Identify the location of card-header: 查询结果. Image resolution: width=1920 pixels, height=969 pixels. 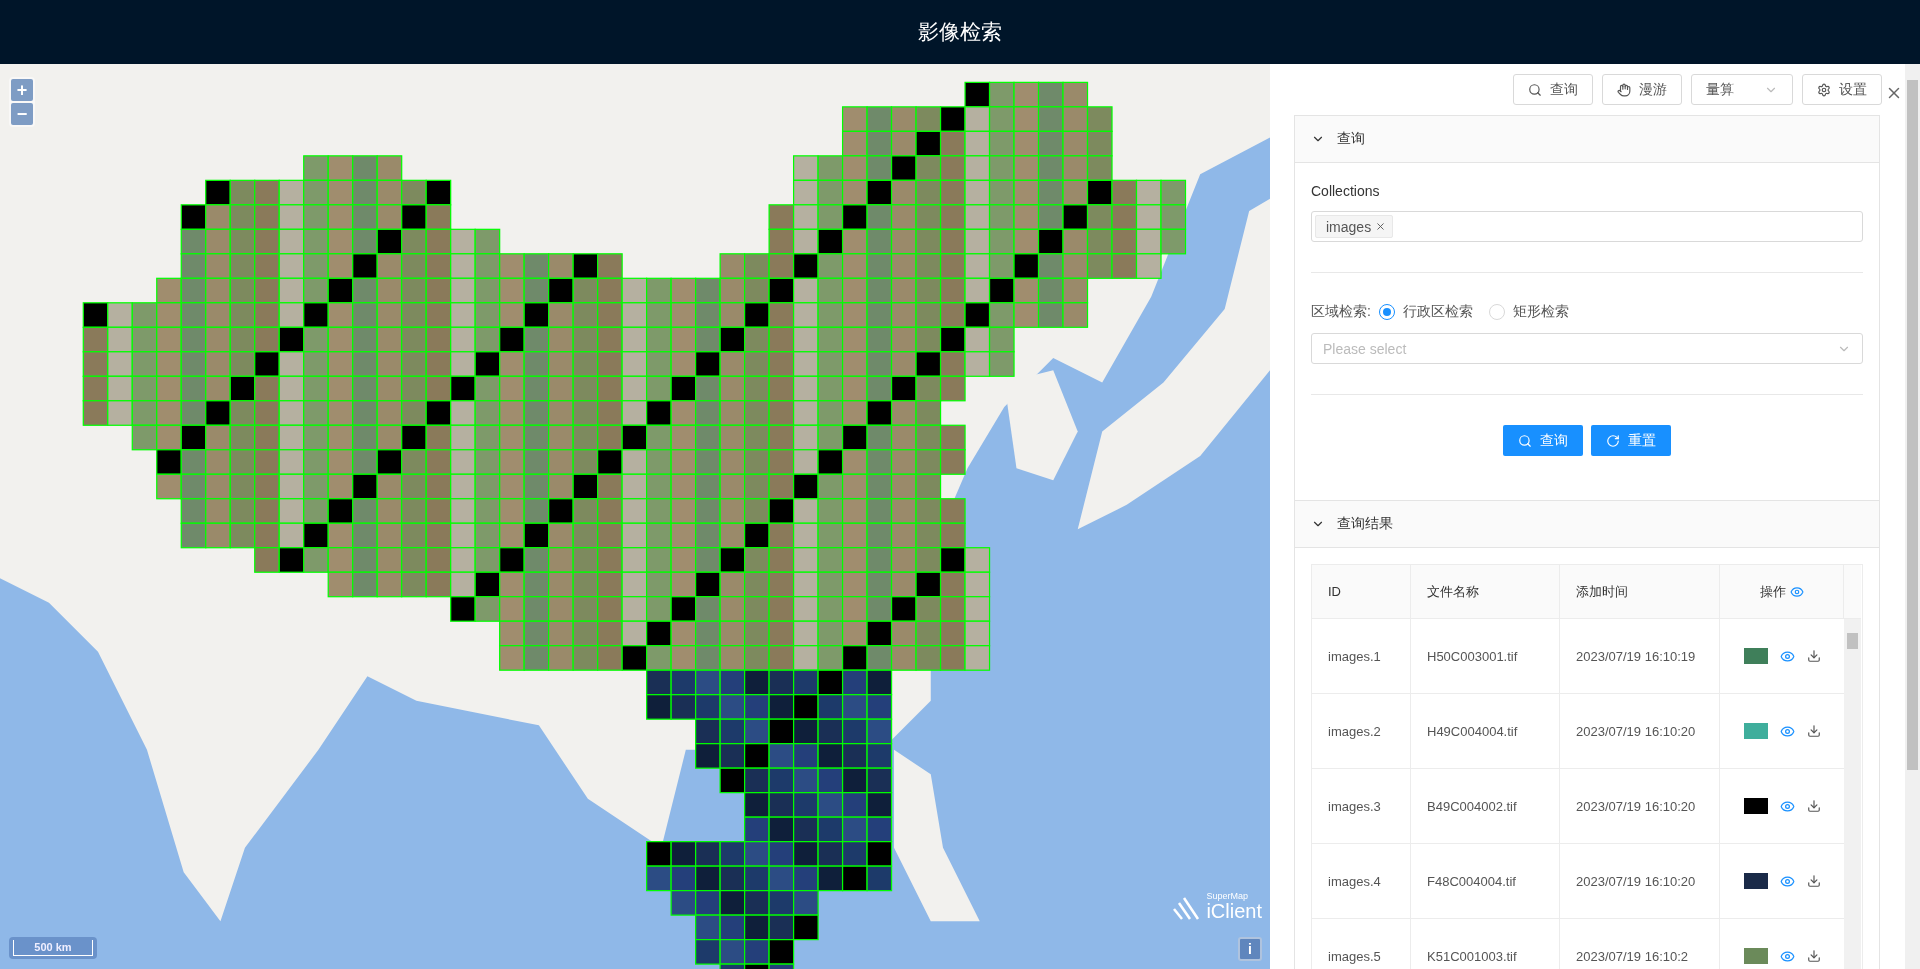
(1587, 524).